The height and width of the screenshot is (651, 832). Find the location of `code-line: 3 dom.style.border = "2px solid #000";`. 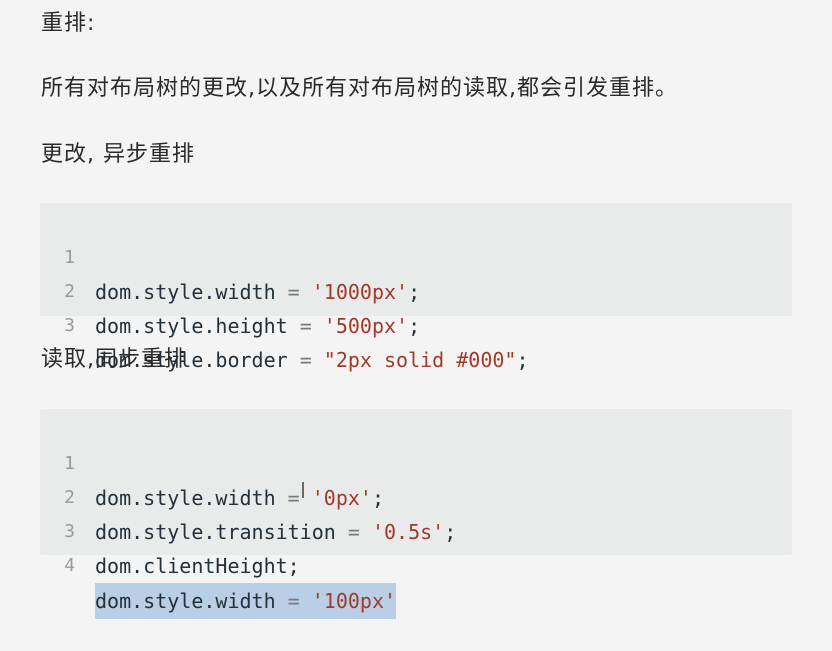

code-line: 3 dom.style.border = "2px solid #000"; is located at coordinates (284, 323).